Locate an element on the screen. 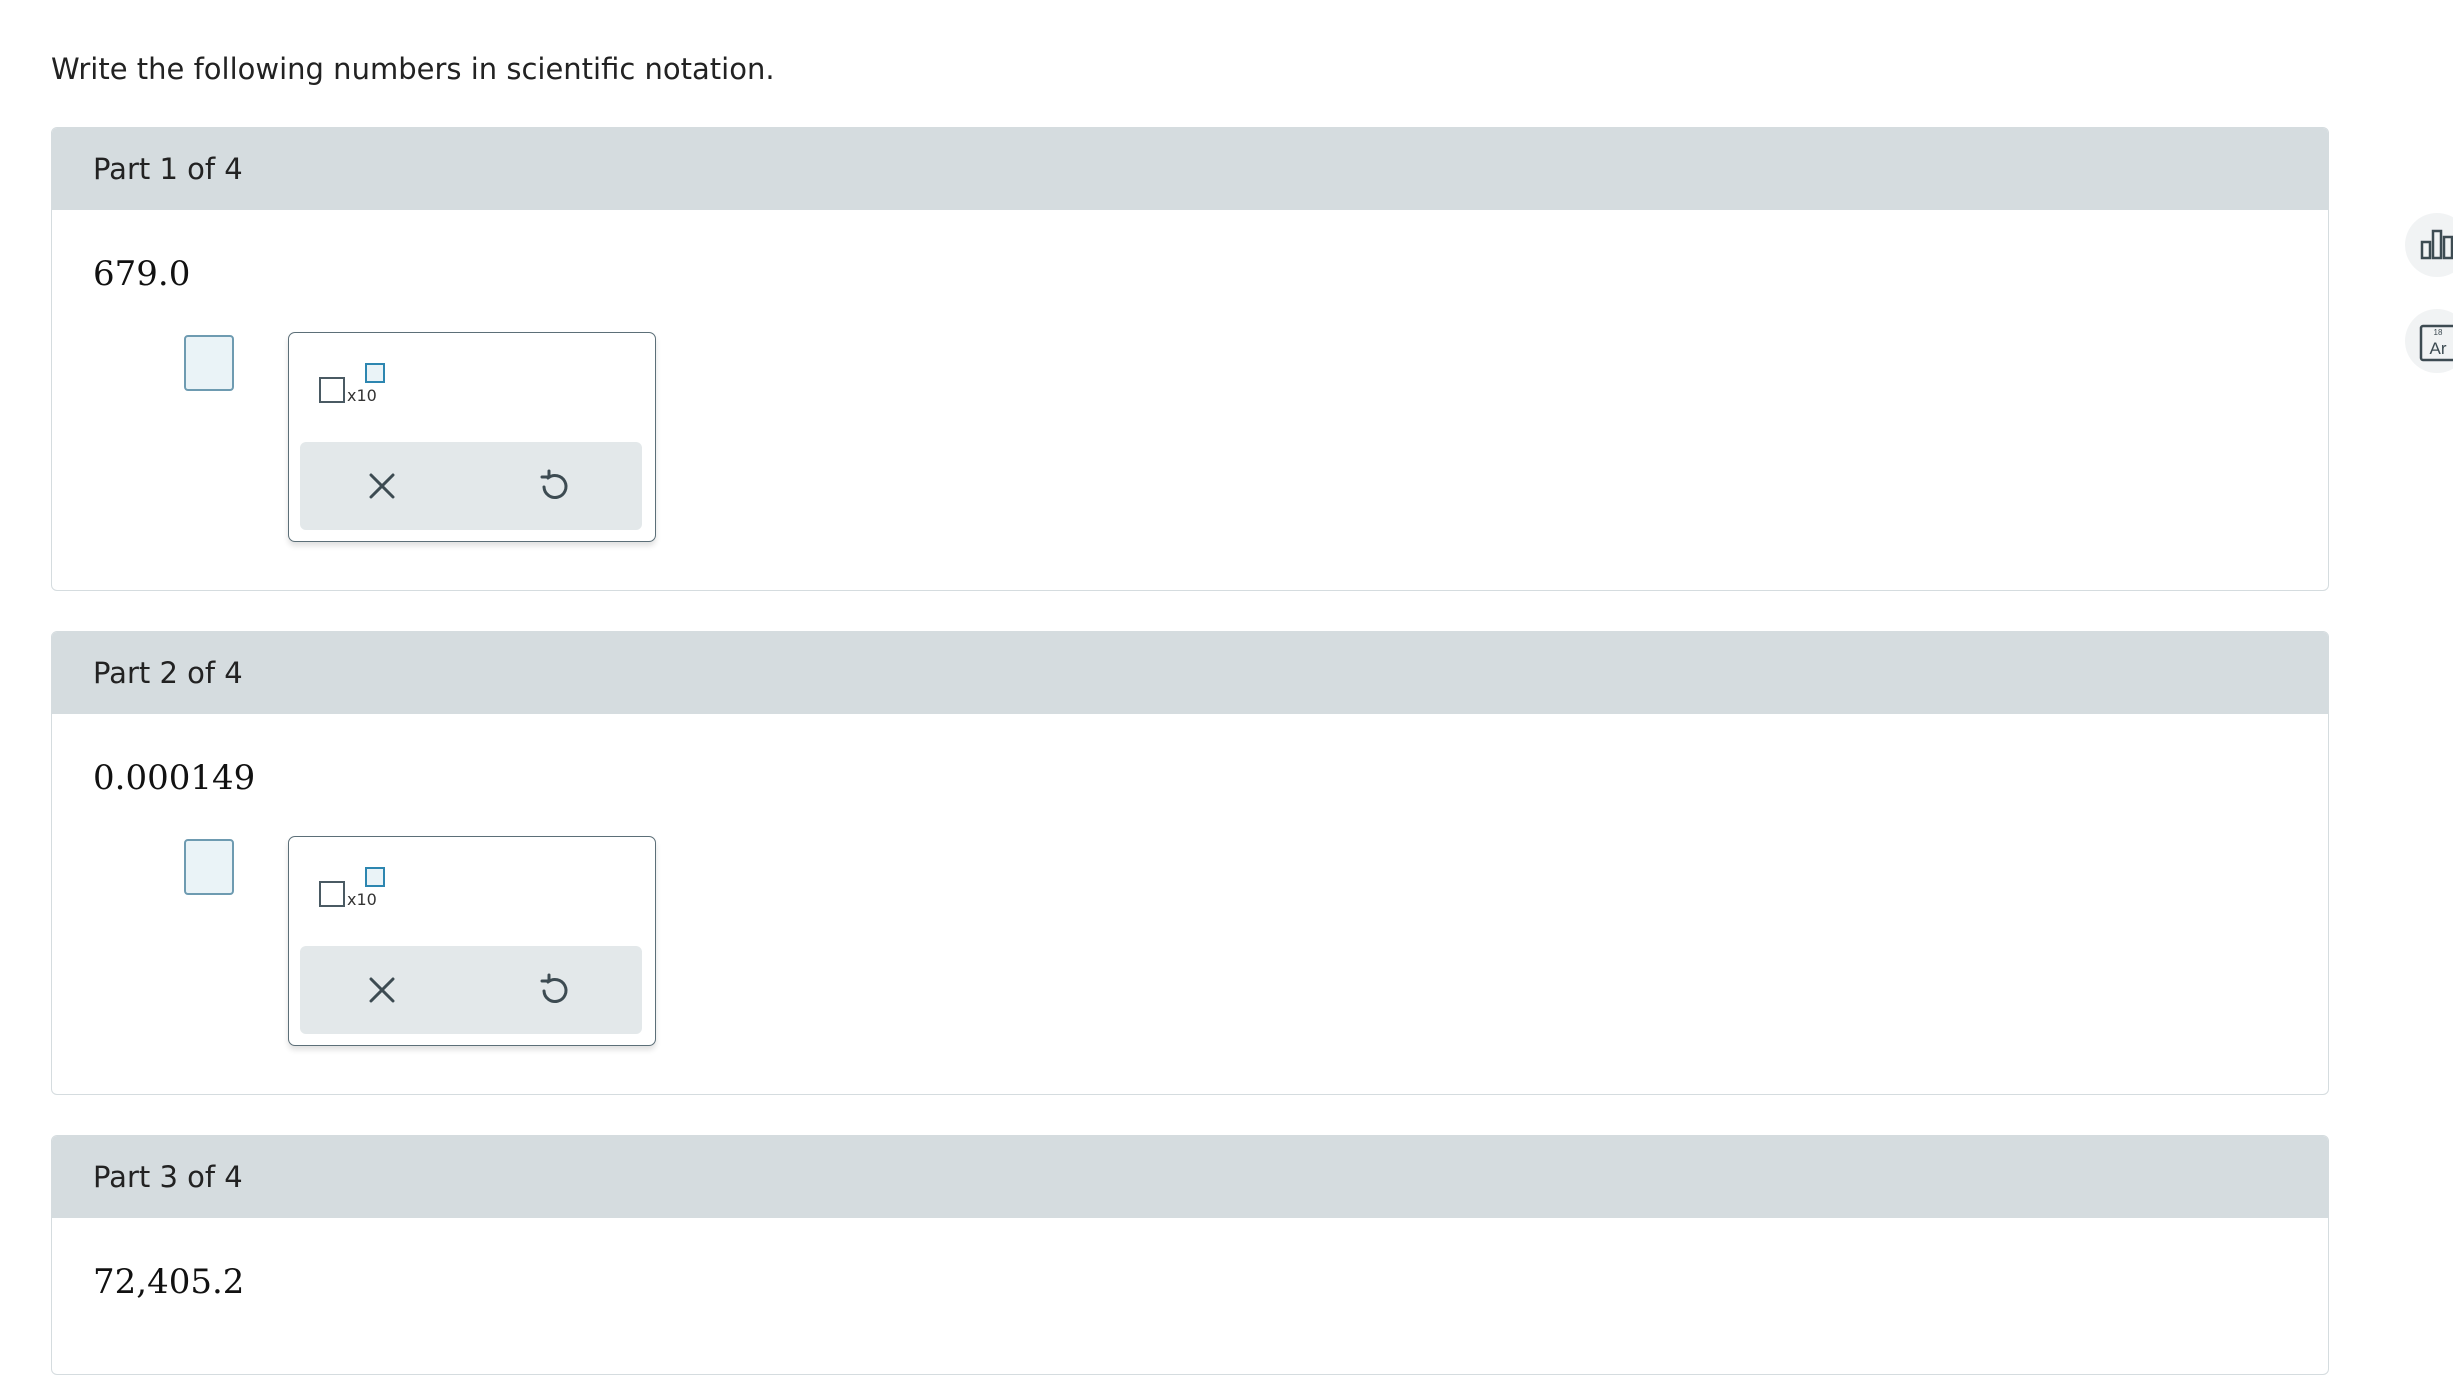  periodic-table-button: 18 Ar is located at coordinates (2429, 341).